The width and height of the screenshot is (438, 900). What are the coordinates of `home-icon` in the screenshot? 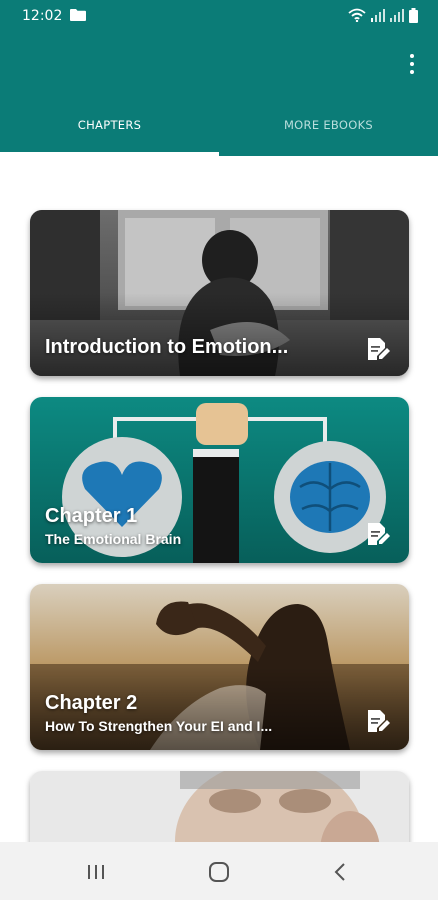 It's located at (219, 872).